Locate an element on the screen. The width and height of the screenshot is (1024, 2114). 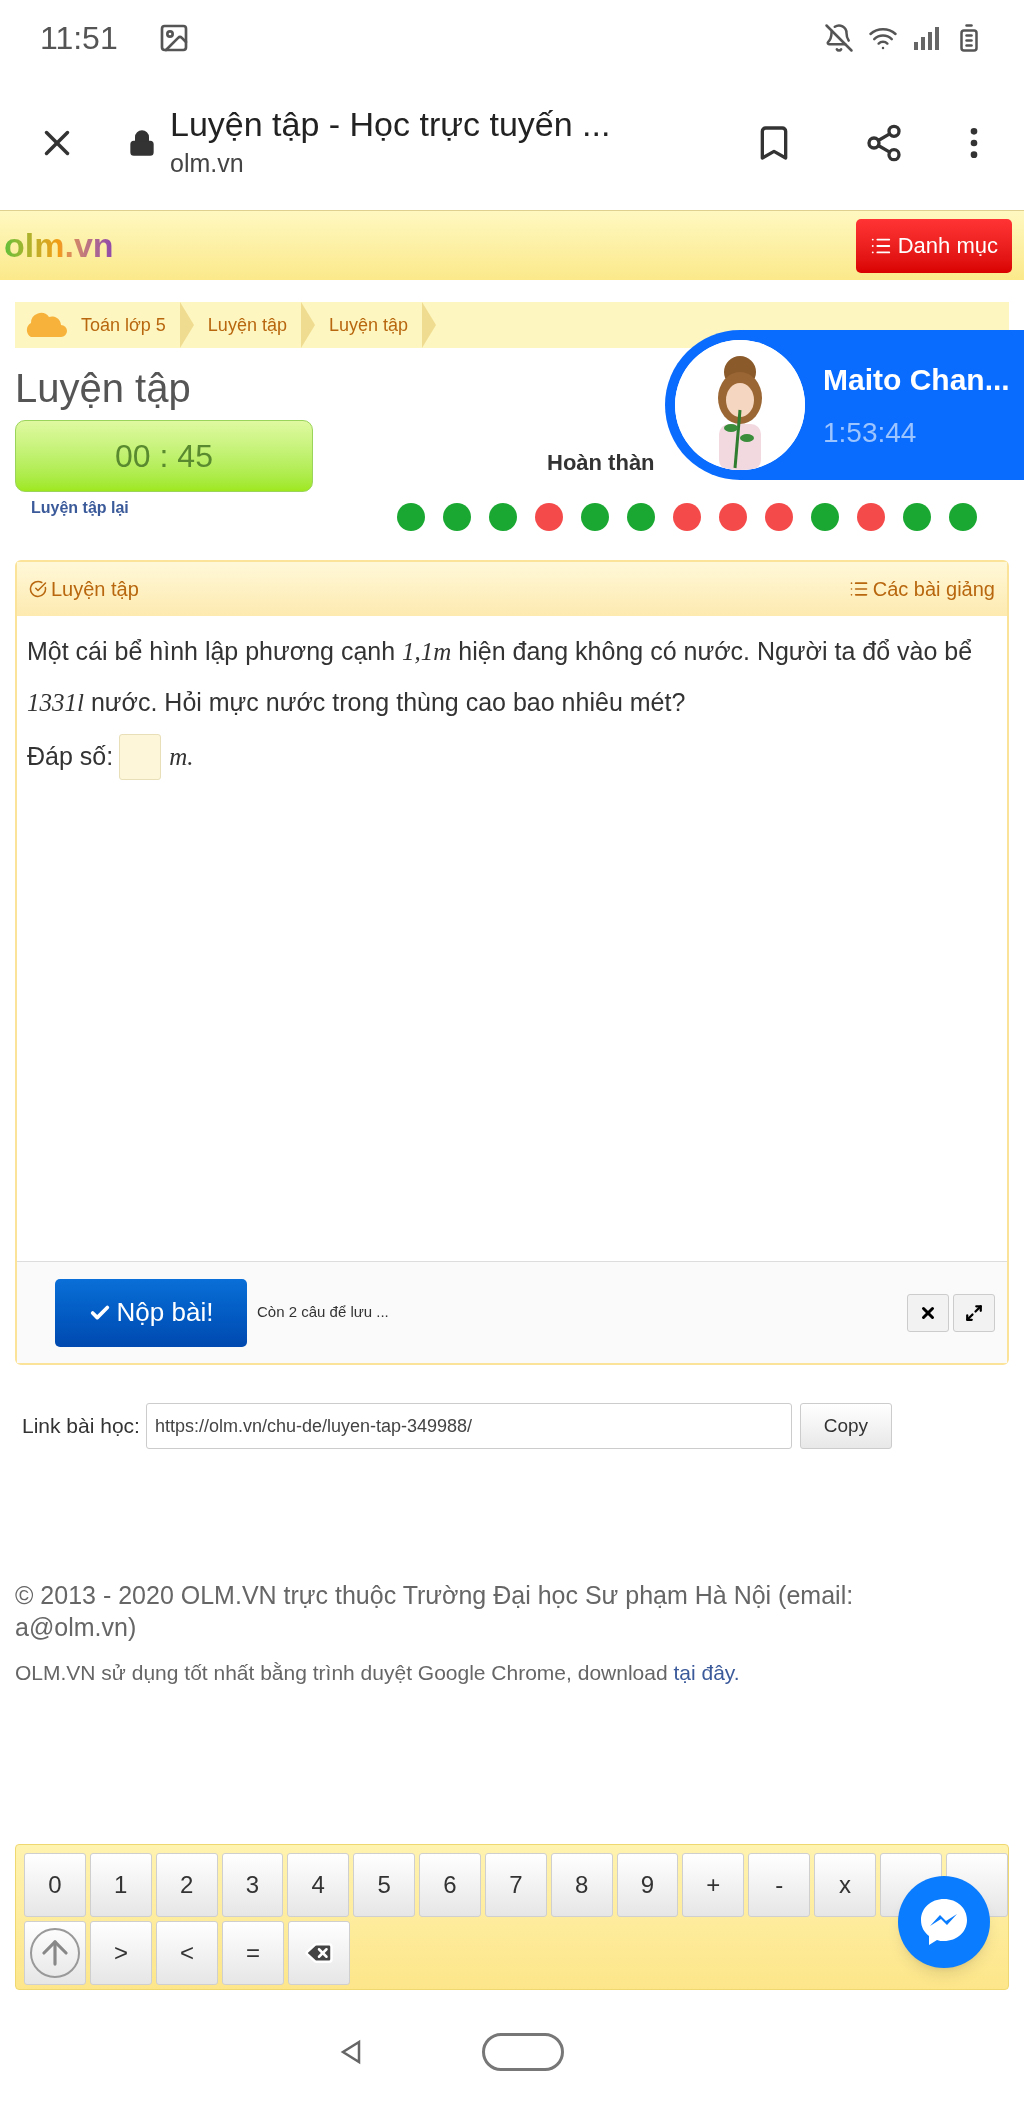
copyright-text: © 2013 - 2020 OLM.VN trực thuộc Trường Đại học Sư phạm Hà Nội (email: a@olm.vn) is located at coordinates (435, 1611).